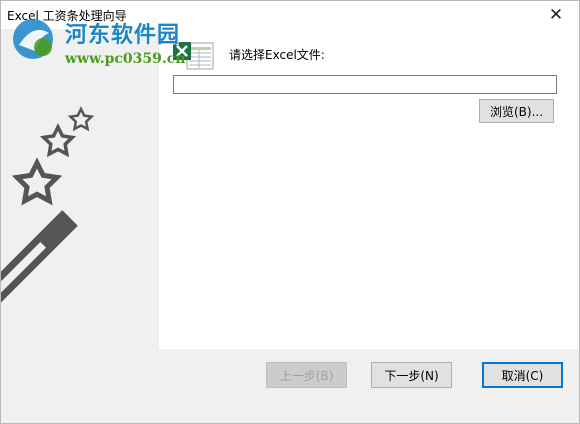 This screenshot has height=424, width=580. Describe the element at coordinates (277, 55) in the screenshot. I see `select-file-label: 请选择Excel文件:` at that location.